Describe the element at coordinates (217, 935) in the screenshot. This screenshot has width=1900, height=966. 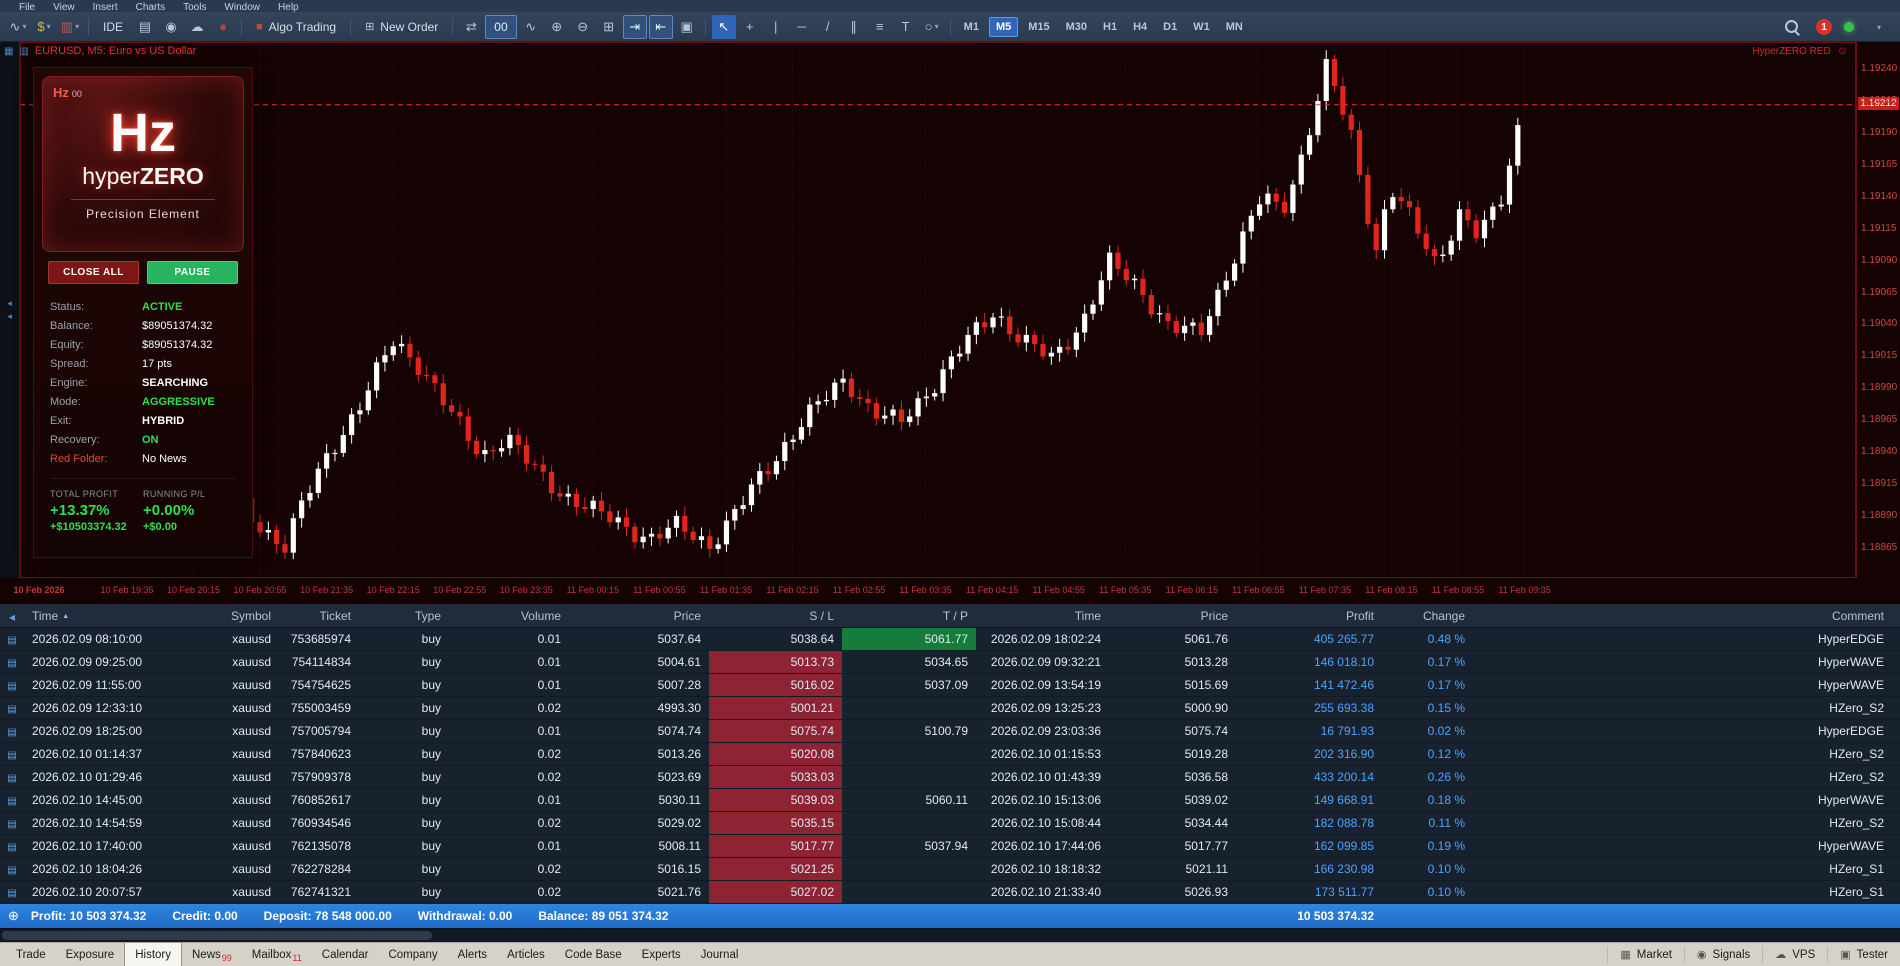
I see `scrollbar-thumb` at that location.